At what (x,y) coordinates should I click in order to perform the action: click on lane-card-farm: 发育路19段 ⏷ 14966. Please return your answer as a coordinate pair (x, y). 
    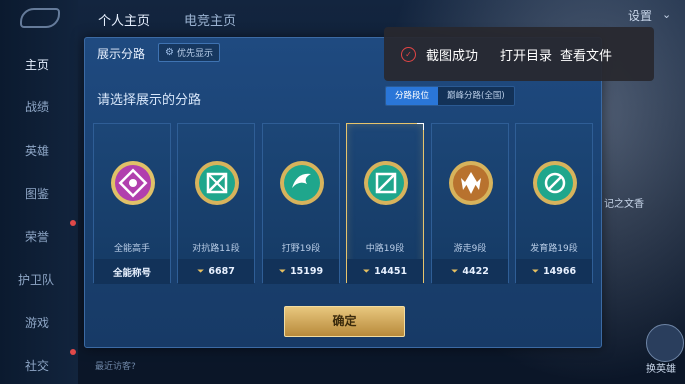
    Looking at the image, I should click on (554, 203).